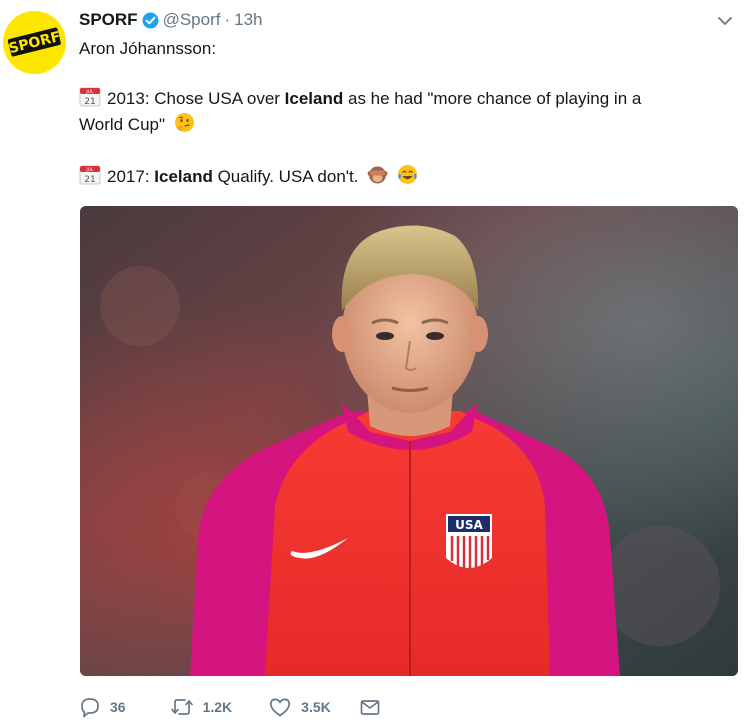 The image size is (750, 724). I want to click on tweet-header: SPORF @Sporf · 13h, so click(171, 20).